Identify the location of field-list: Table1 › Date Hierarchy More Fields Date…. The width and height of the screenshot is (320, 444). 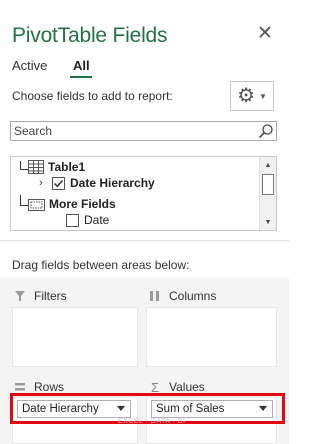
(143, 193).